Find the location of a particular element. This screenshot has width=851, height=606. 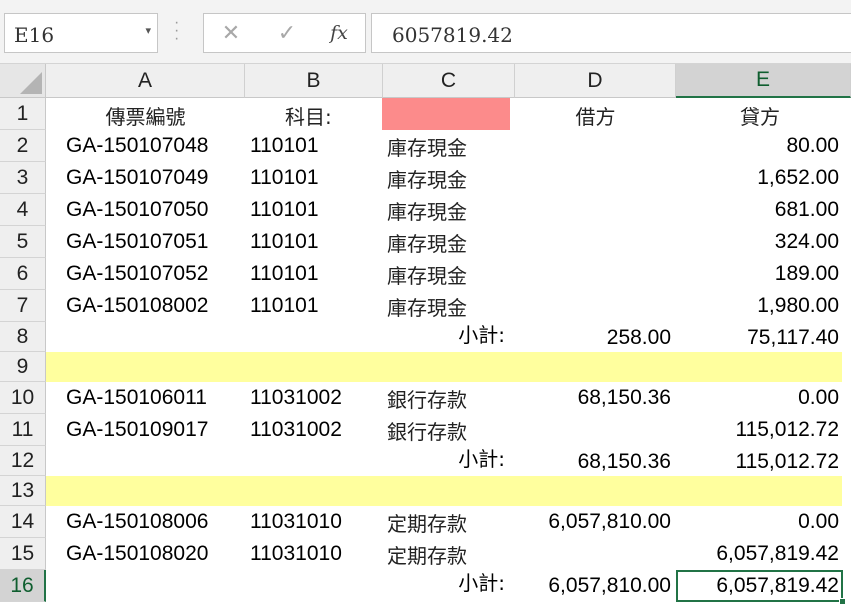

cell-c7: 庫存現金 is located at coordinates (449, 306).